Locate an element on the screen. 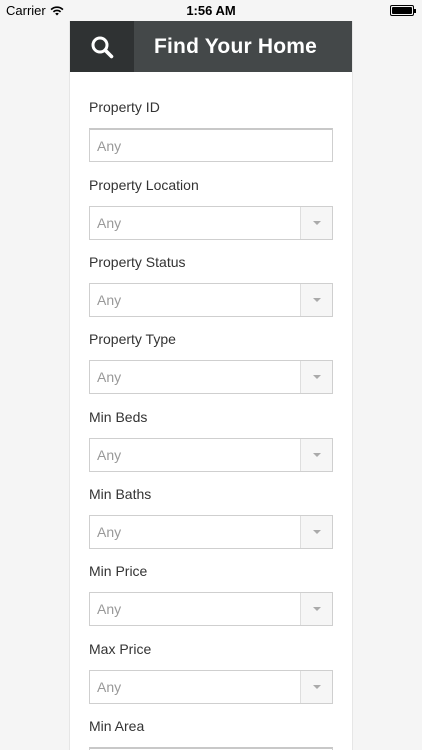  field-property-location: Property Location Any is located at coordinates (211, 208).